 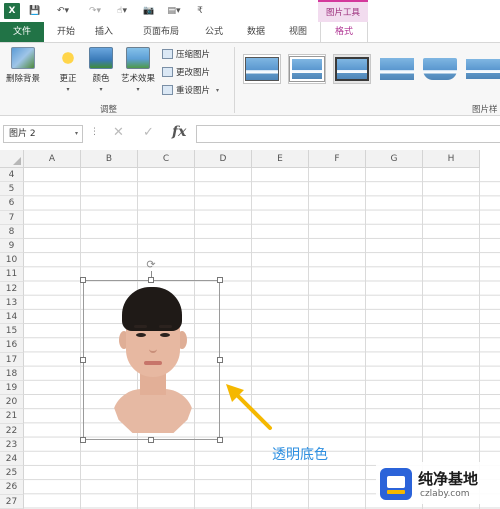 I want to click on row-header-27: 27, so click(x=12, y=501).